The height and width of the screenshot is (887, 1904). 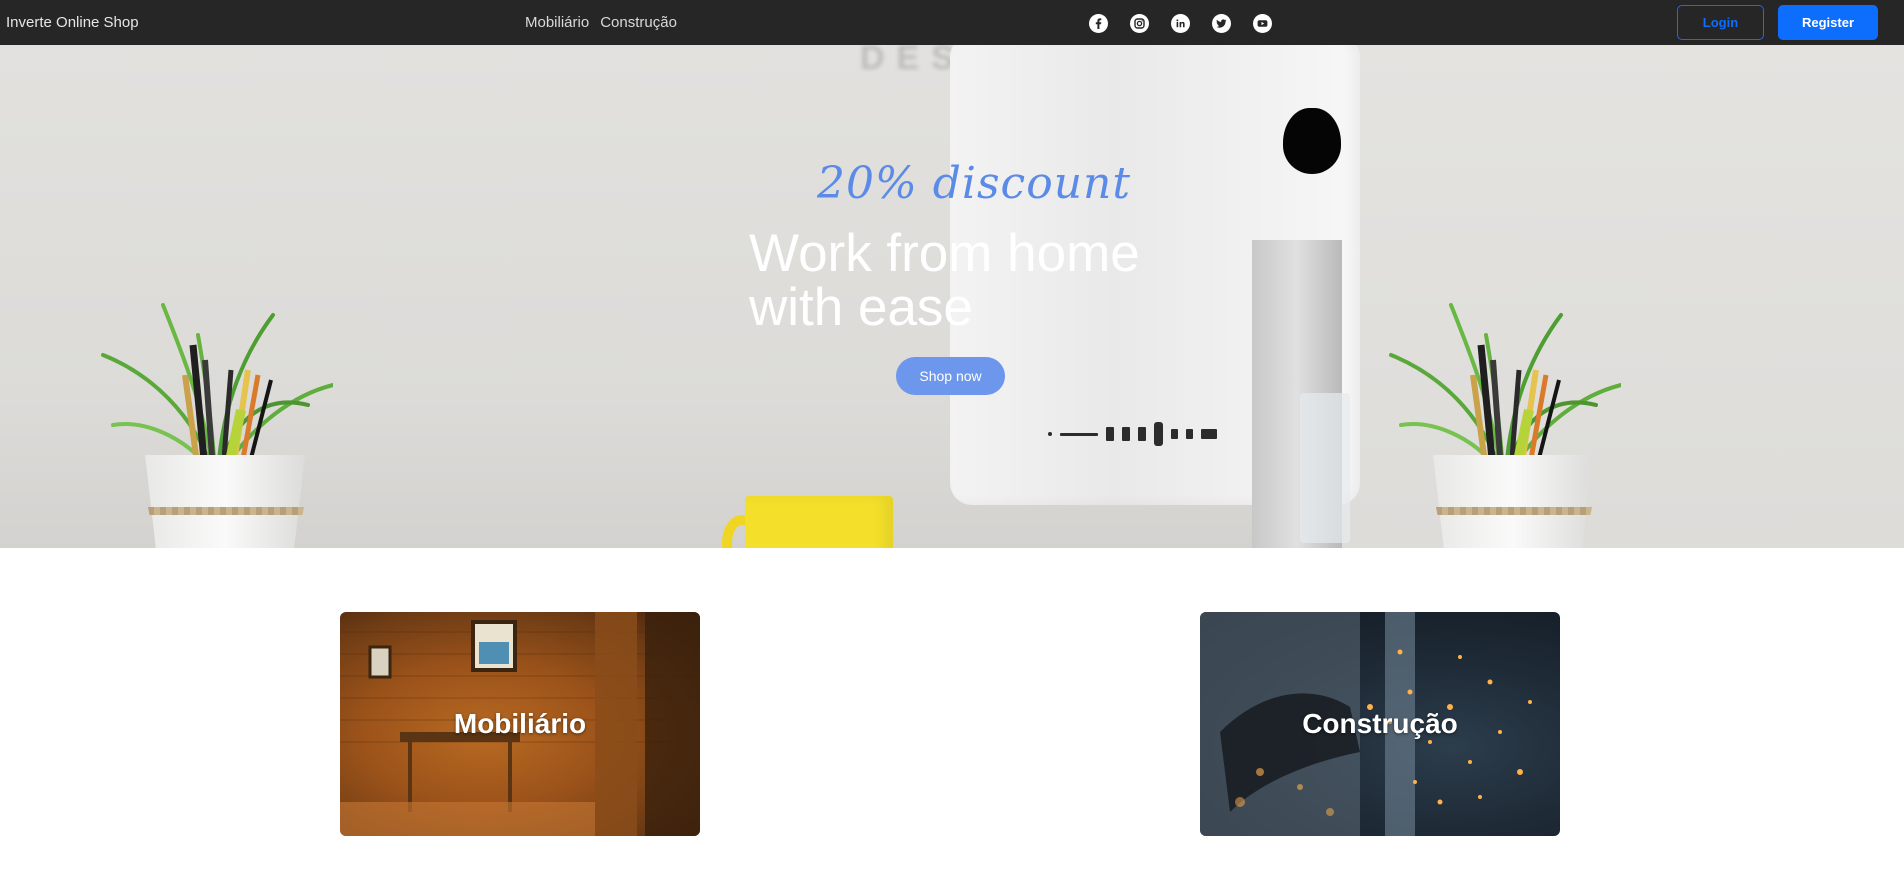 I want to click on hero-headline-line1: Work from home, so click(x=944, y=253).